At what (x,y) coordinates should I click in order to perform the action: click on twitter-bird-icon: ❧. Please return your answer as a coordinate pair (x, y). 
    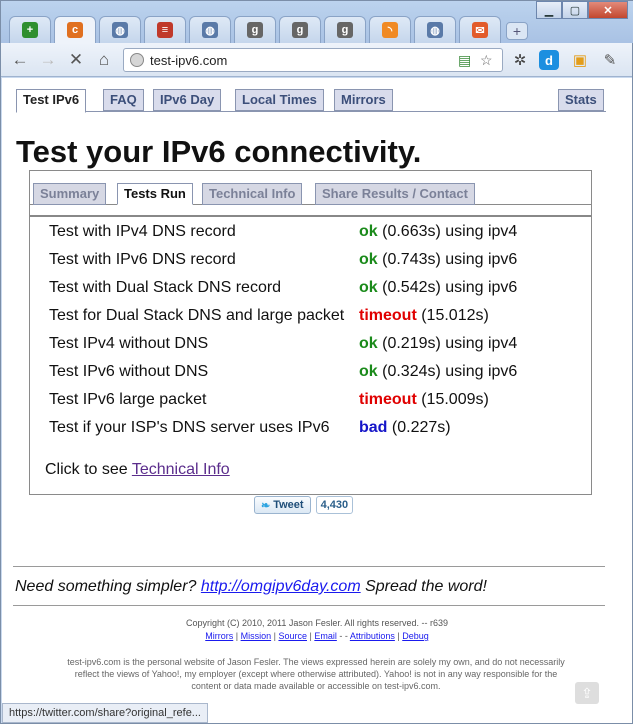
    Looking at the image, I should click on (266, 505).